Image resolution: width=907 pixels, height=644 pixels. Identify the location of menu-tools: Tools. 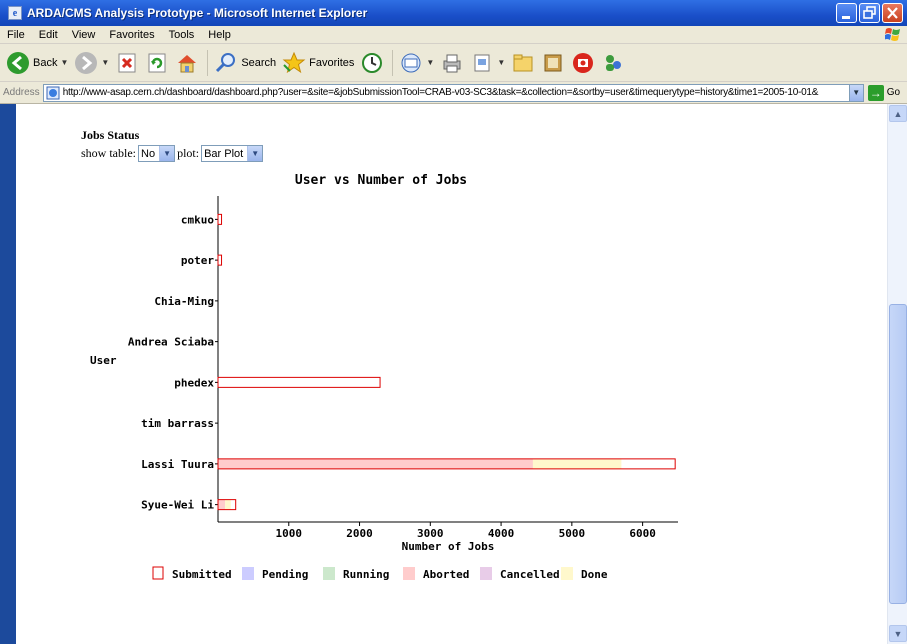
(182, 35).